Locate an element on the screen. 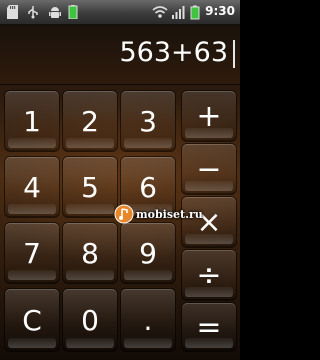 The image size is (320, 360). key-0-label: 0 is located at coordinates (90, 320).